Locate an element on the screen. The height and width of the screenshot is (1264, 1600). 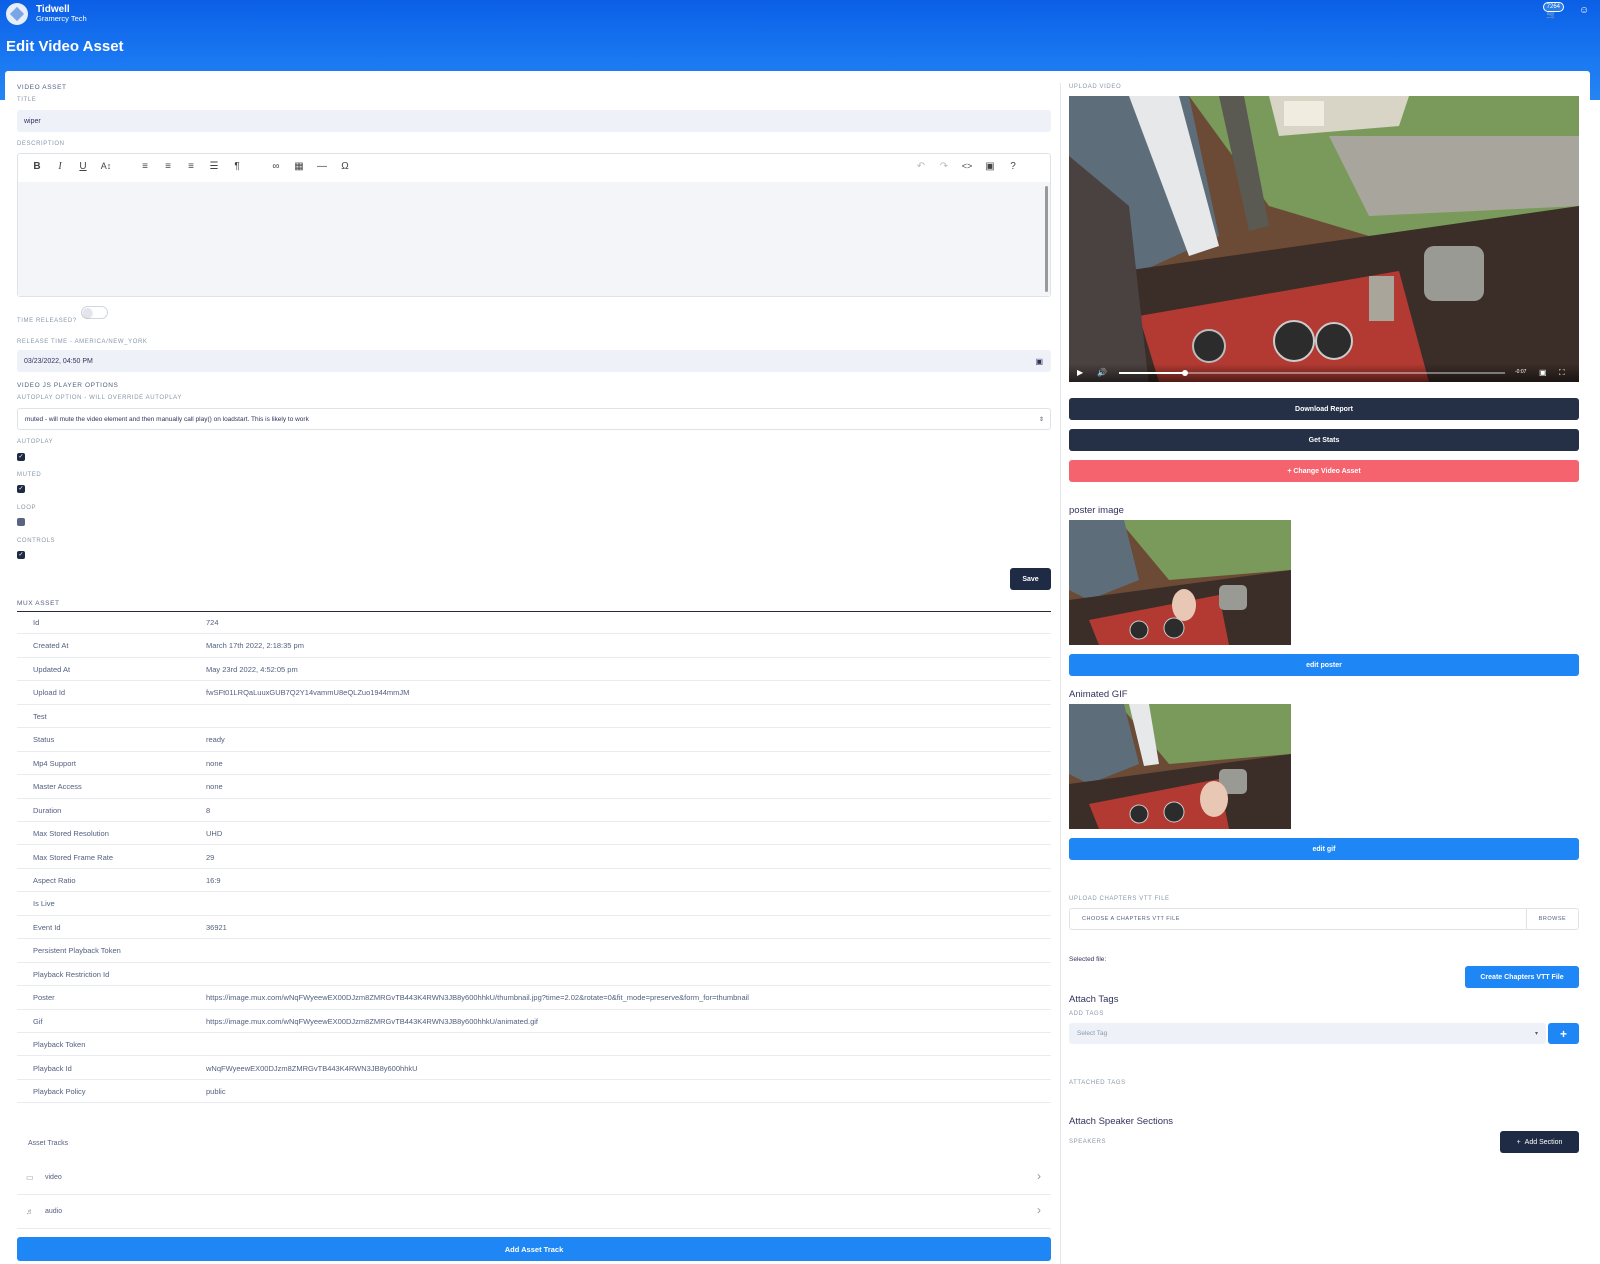
tag-select: Select Tag ▾ is located at coordinates (1307, 1033).